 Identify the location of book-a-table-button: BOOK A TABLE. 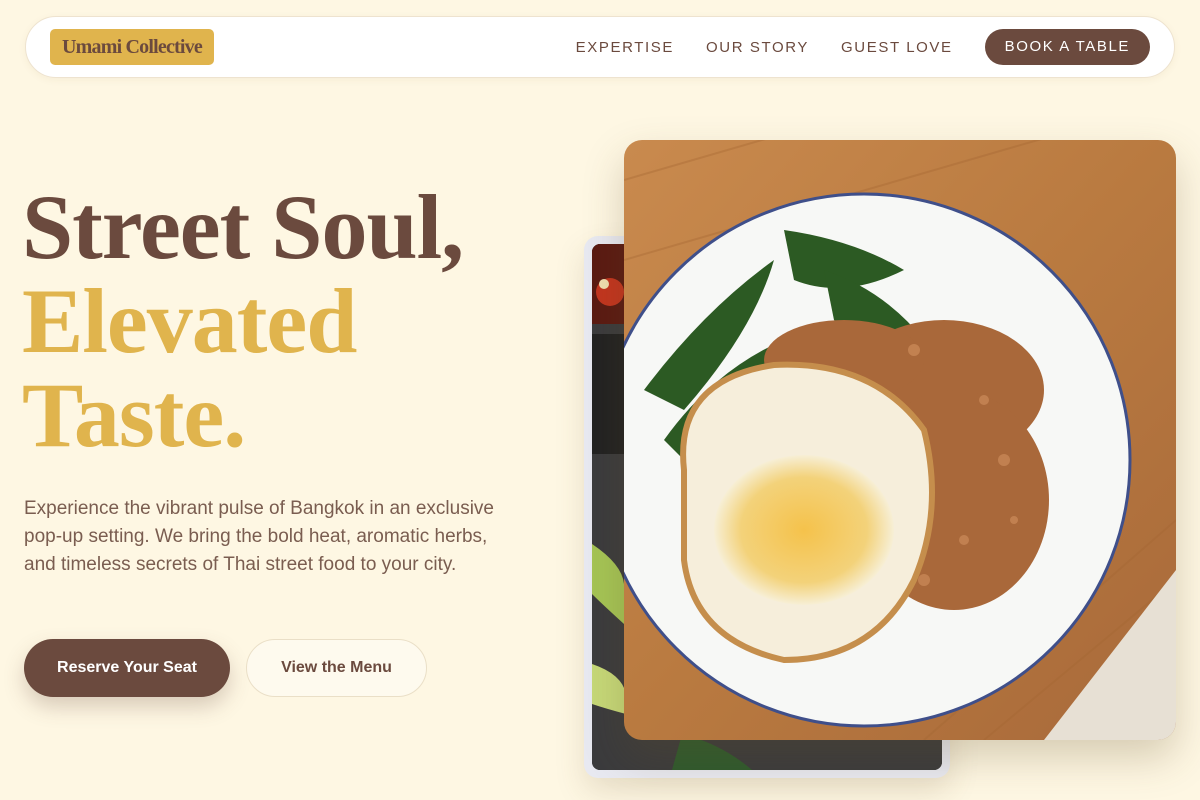
(1067, 47).